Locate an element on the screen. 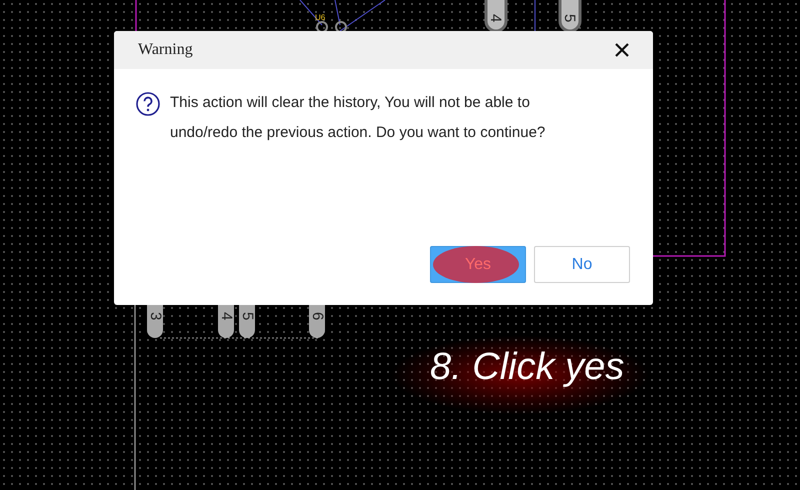 Image resolution: width=800 pixels, height=490 pixels. close-button is located at coordinates (622, 50).